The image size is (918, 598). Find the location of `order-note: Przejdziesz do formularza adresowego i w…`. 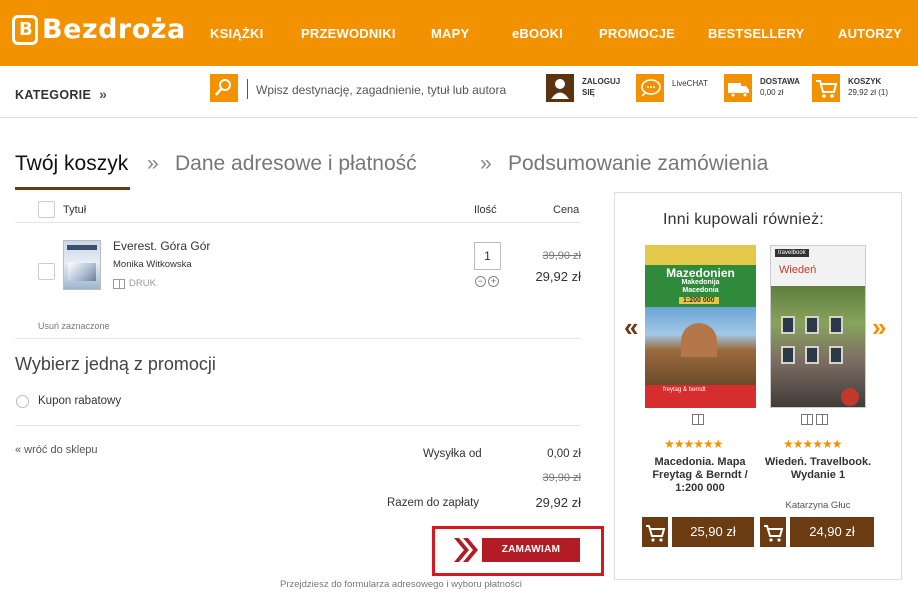

order-note: Przejdziesz do formularza adresowego i w… is located at coordinates (401, 584).